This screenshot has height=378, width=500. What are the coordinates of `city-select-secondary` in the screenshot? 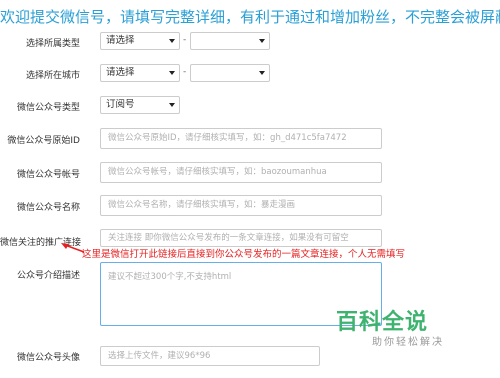 It's located at (230, 73).